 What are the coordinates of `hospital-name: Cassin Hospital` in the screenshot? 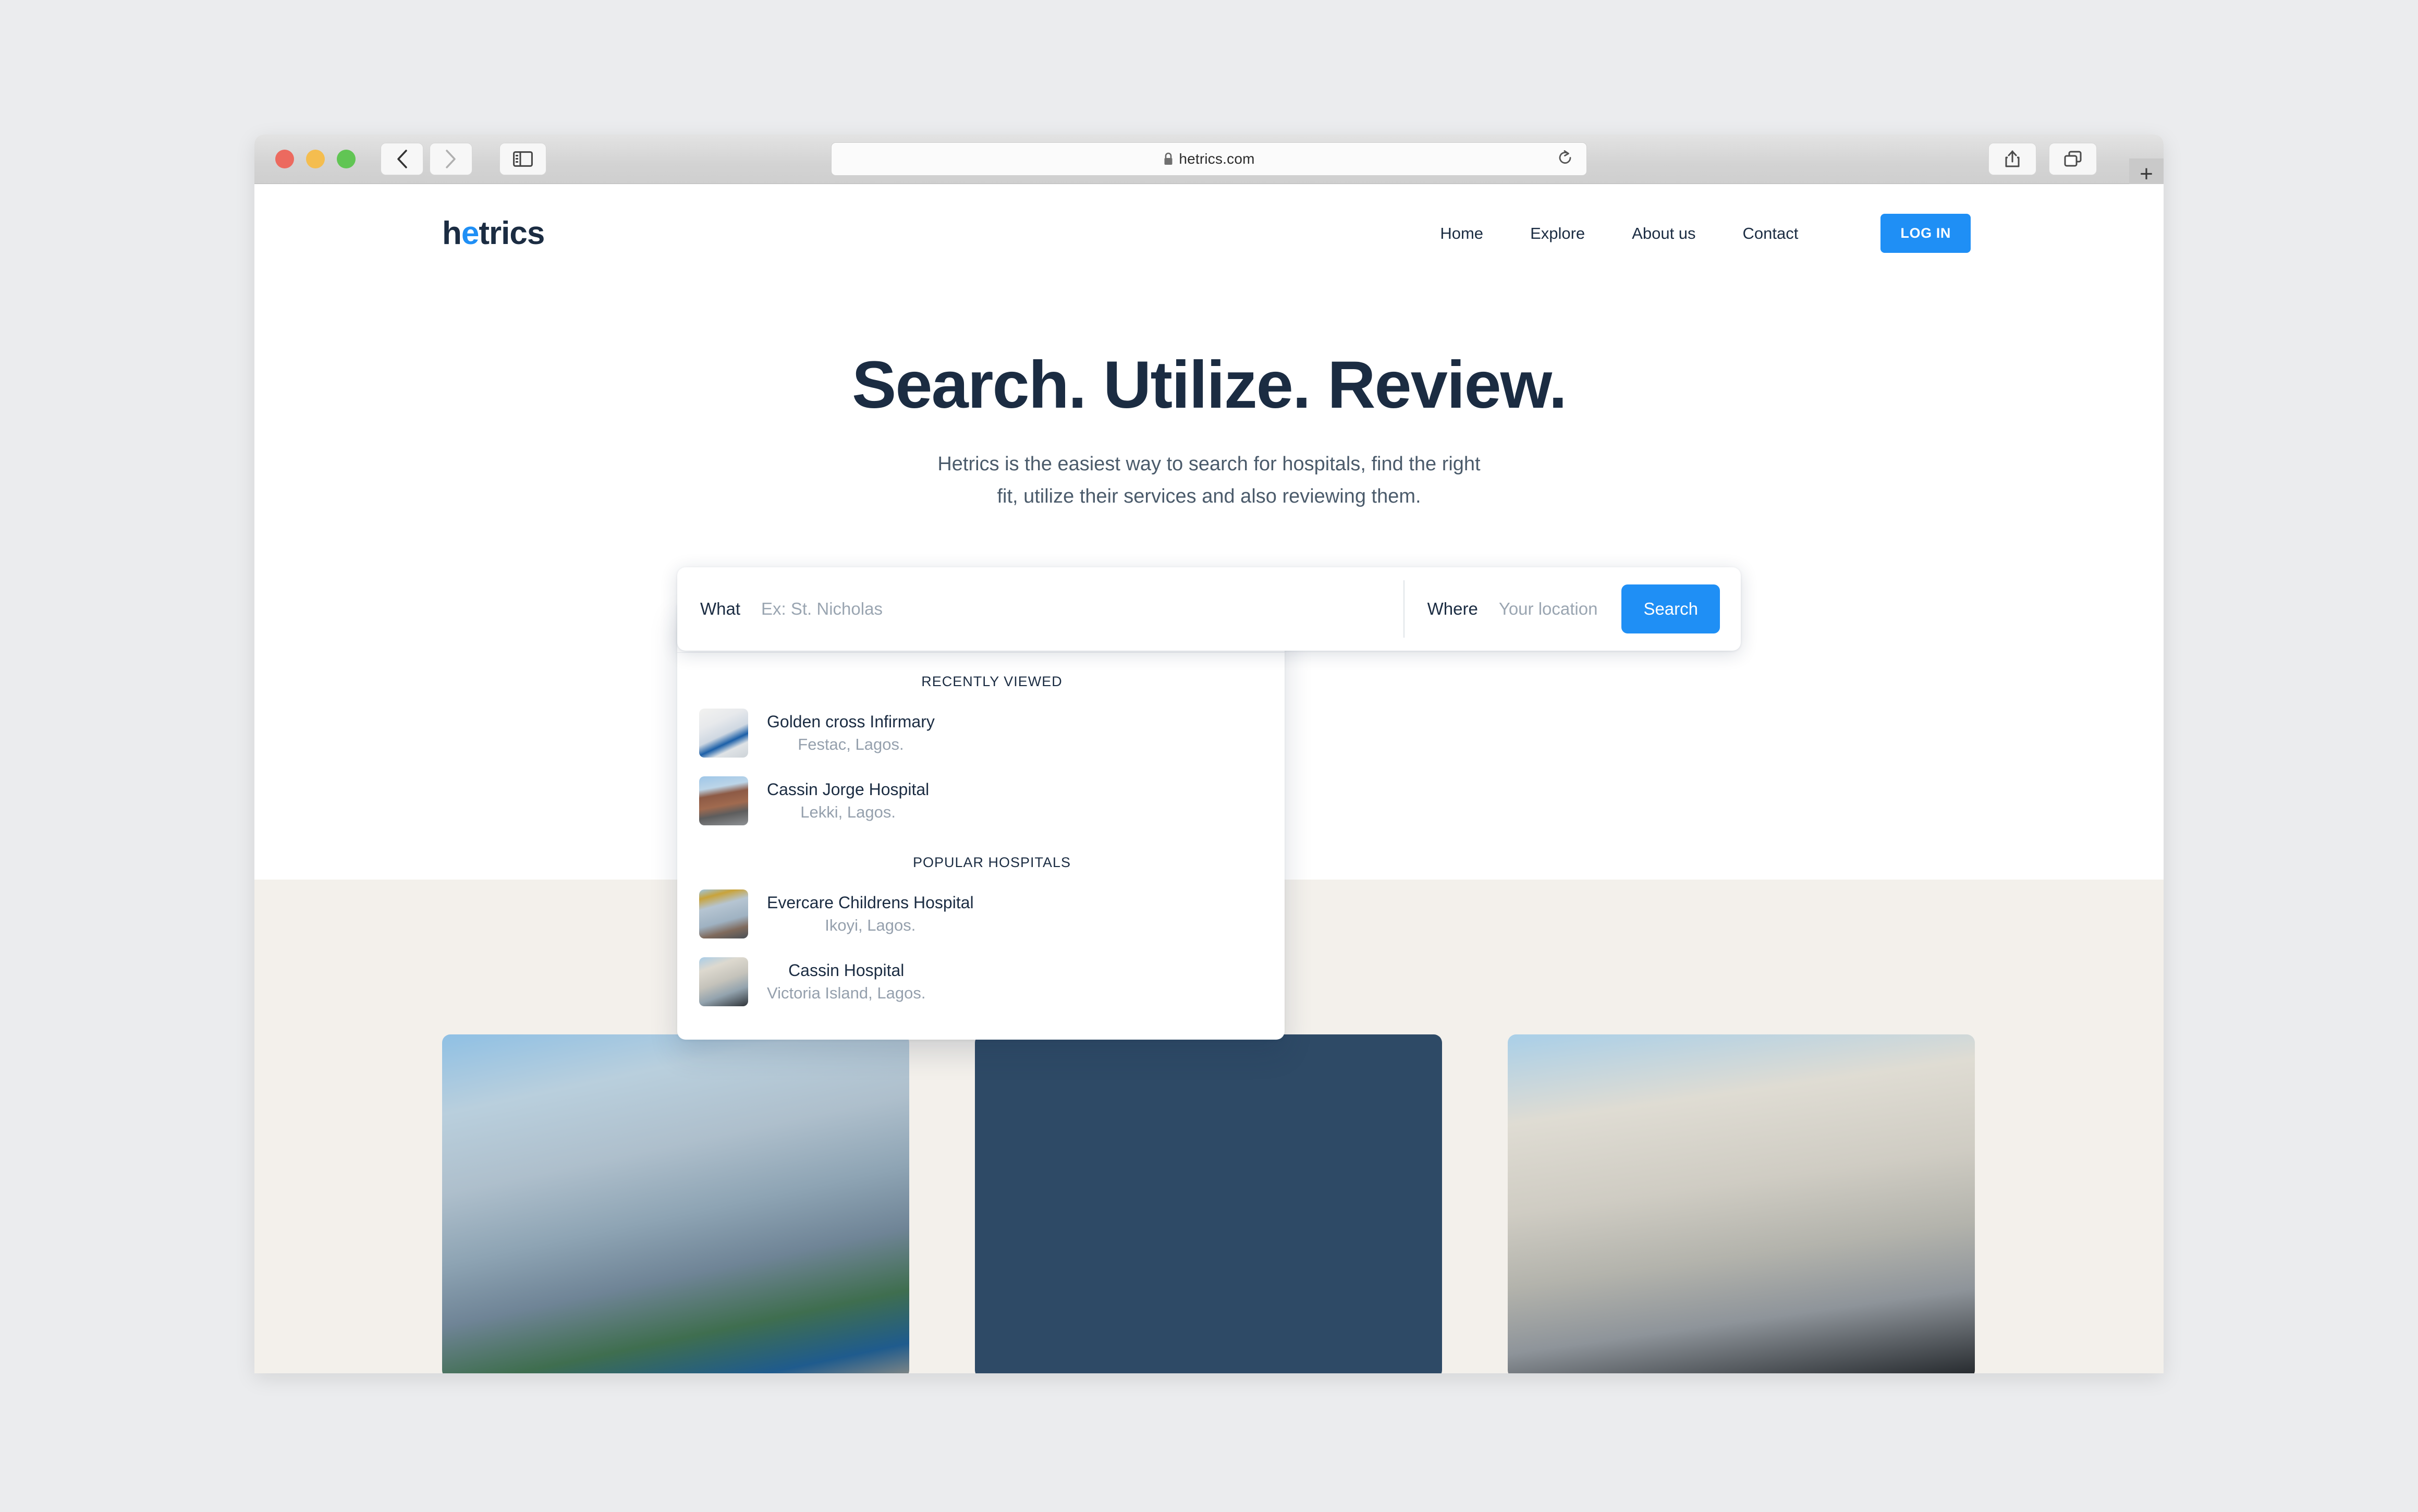 It's located at (846, 970).